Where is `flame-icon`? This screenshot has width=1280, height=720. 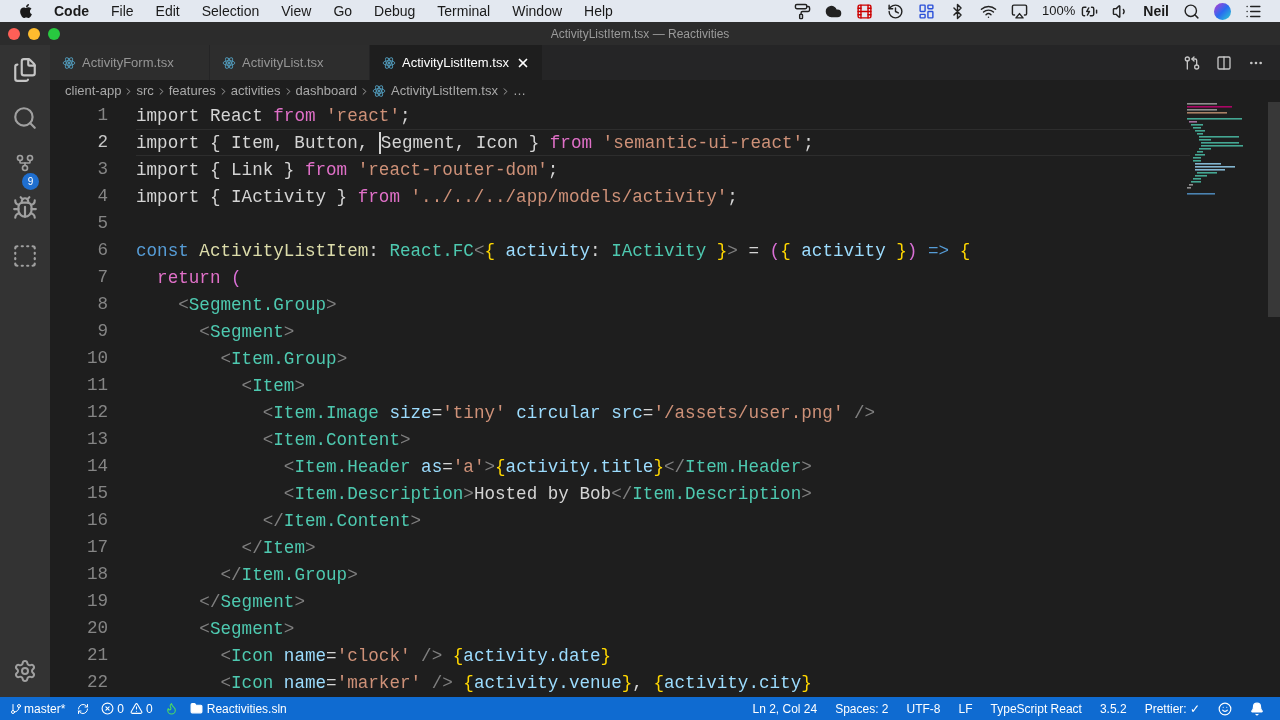
flame-icon is located at coordinates (171, 708).